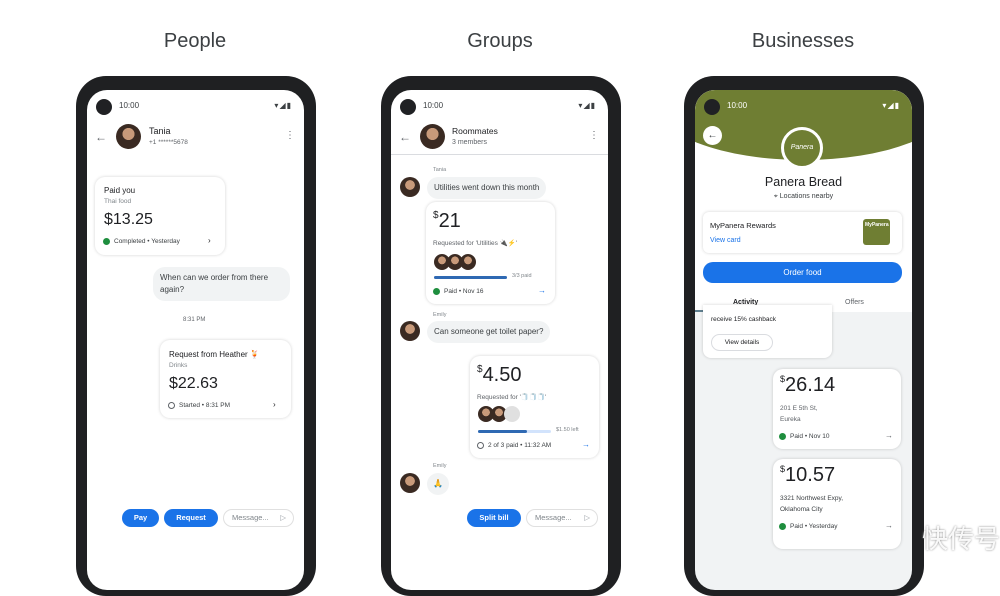 The image size is (1000, 596). What do you see at coordinates (814, 527) in the screenshot?
I see `transaction-status: Paid • Yesterday` at bounding box center [814, 527].